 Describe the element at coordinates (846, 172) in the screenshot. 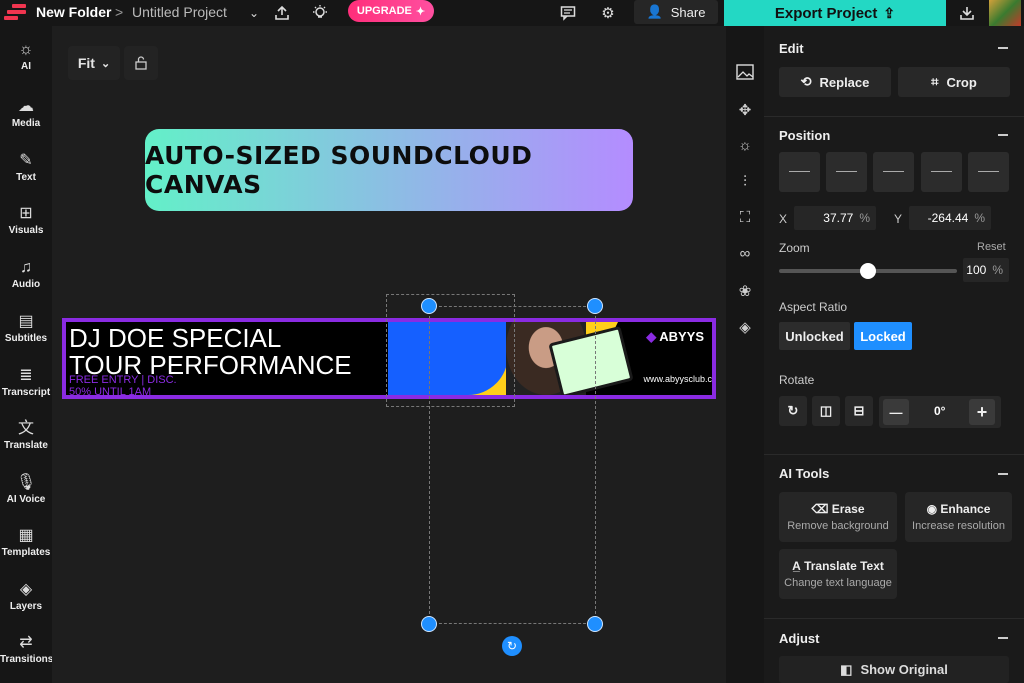

I see `align-center-button` at that location.